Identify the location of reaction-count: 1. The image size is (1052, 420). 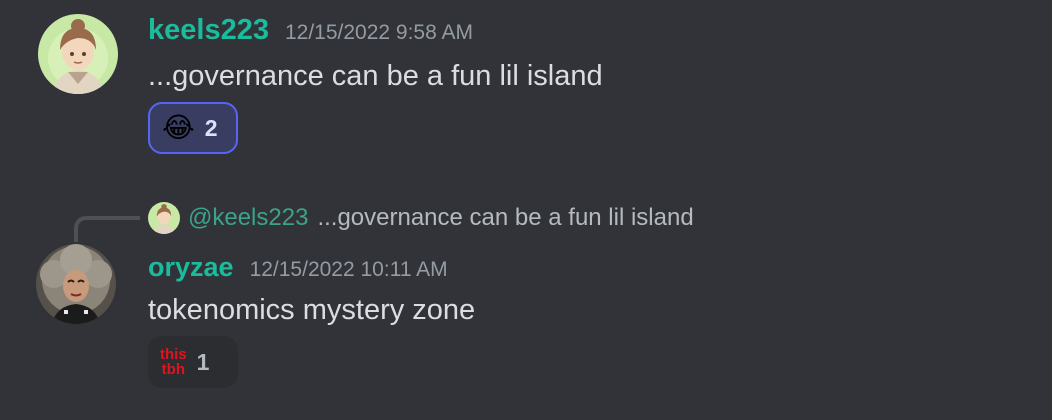
(203, 361).